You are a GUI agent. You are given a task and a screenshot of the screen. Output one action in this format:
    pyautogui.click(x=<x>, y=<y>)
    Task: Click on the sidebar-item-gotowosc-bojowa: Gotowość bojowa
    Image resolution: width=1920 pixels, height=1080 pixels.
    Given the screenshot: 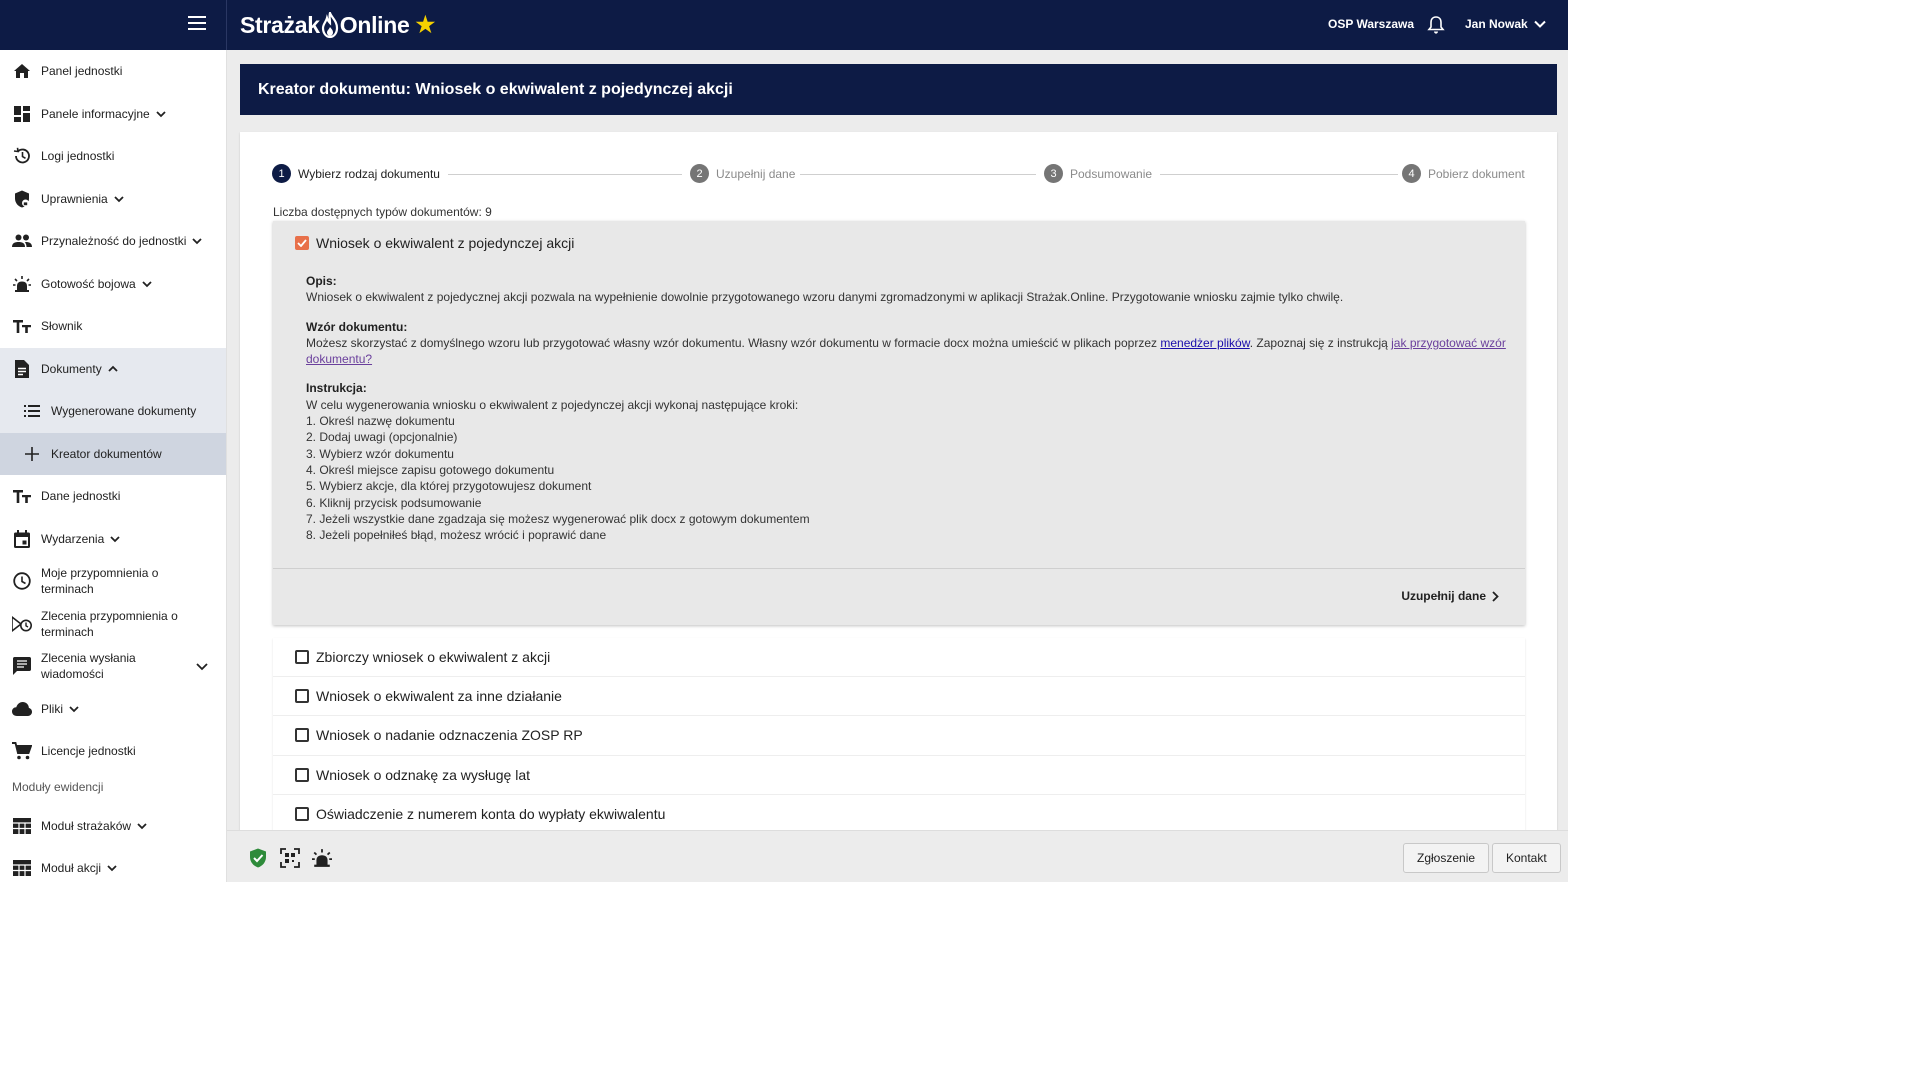 What is the action you would take?
    pyautogui.click(x=113, y=284)
    